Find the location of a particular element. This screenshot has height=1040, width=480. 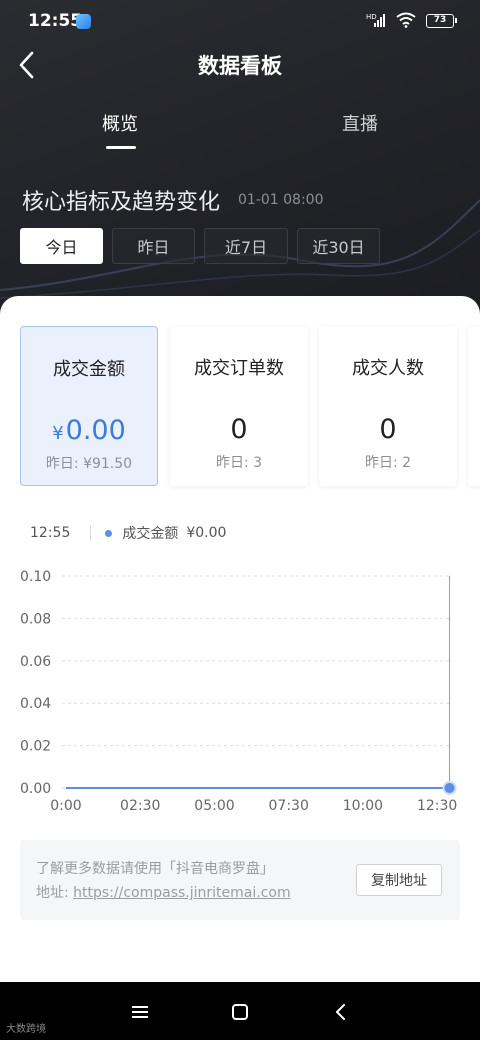

battery-icon: 73 is located at coordinates (441, 21).